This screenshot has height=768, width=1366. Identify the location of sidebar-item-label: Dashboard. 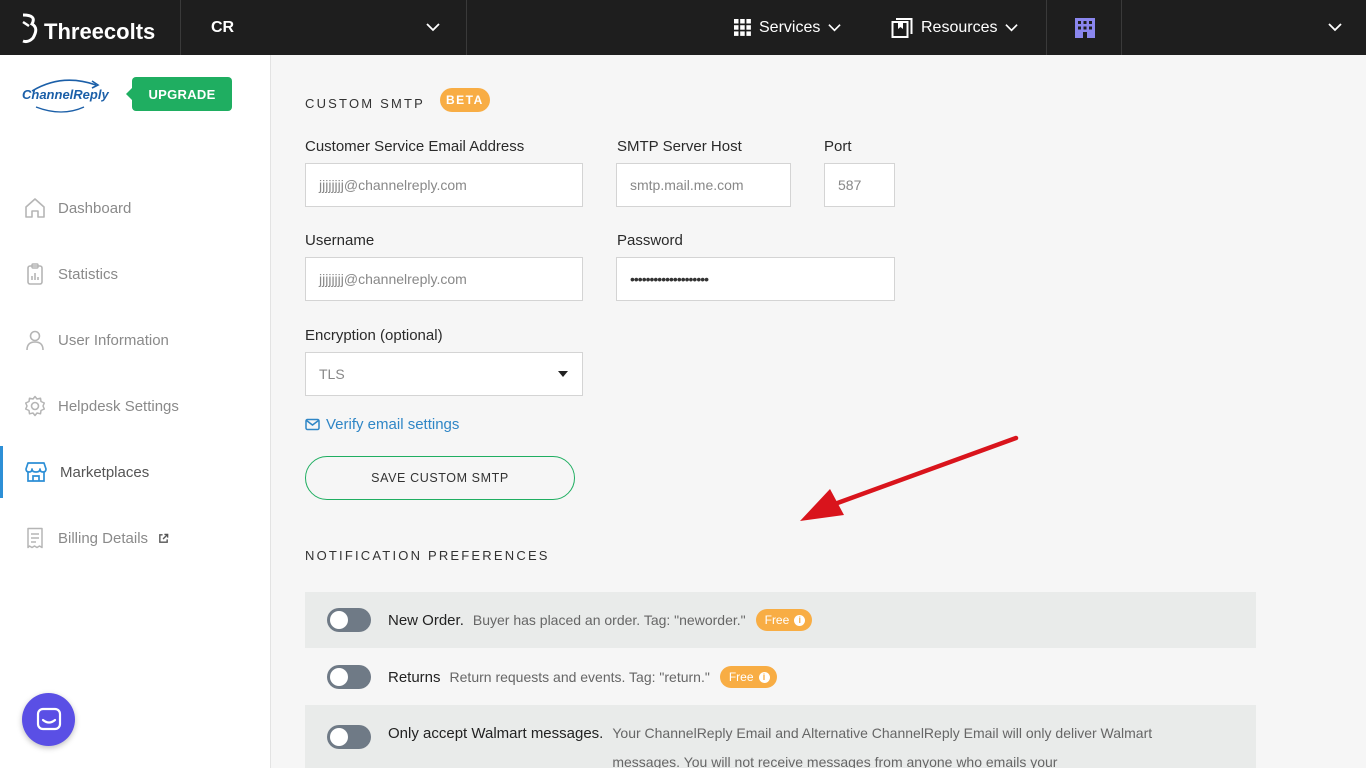
(95, 208).